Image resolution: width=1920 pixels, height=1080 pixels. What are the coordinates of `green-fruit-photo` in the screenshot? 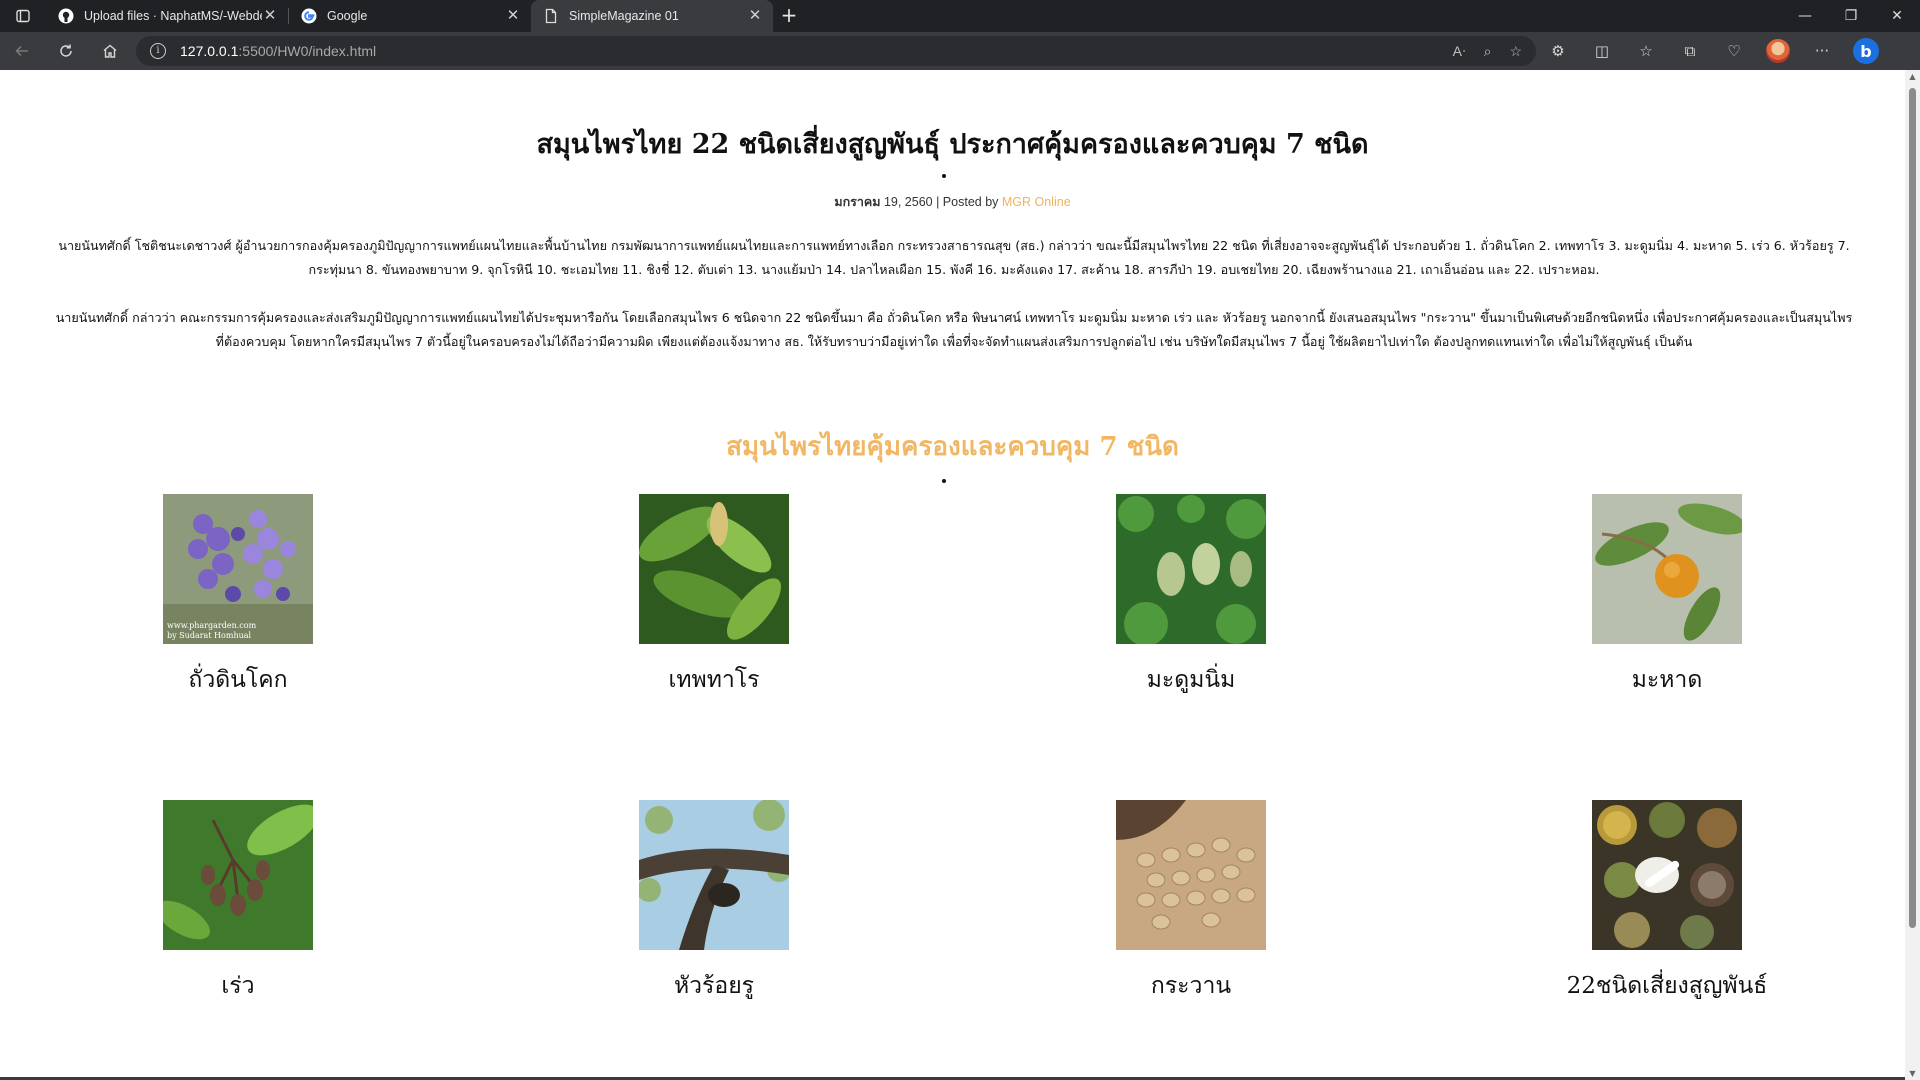 It's located at (1191, 569).